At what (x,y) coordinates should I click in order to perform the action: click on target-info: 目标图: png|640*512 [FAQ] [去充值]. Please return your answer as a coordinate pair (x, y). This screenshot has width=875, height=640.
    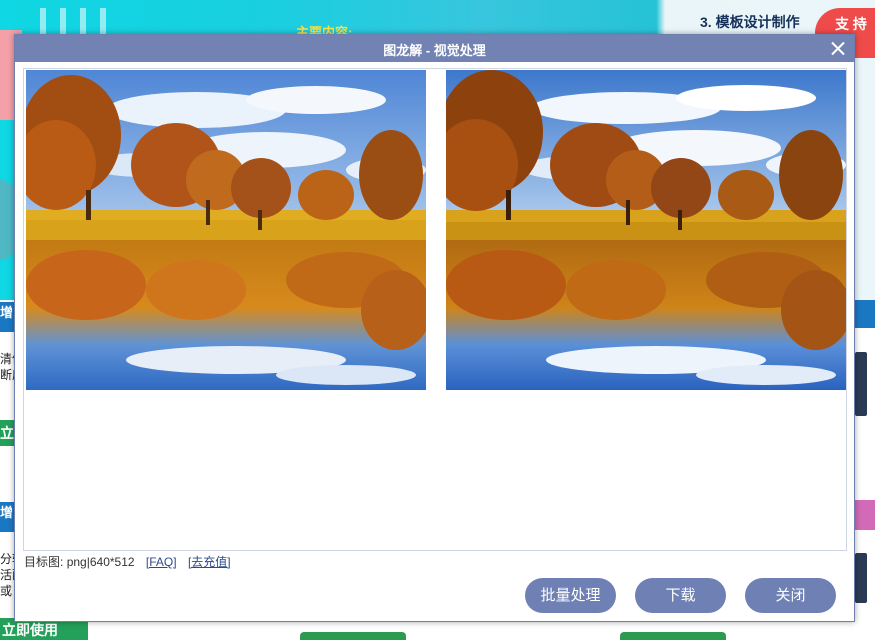
    Looking at the image, I should click on (127, 561).